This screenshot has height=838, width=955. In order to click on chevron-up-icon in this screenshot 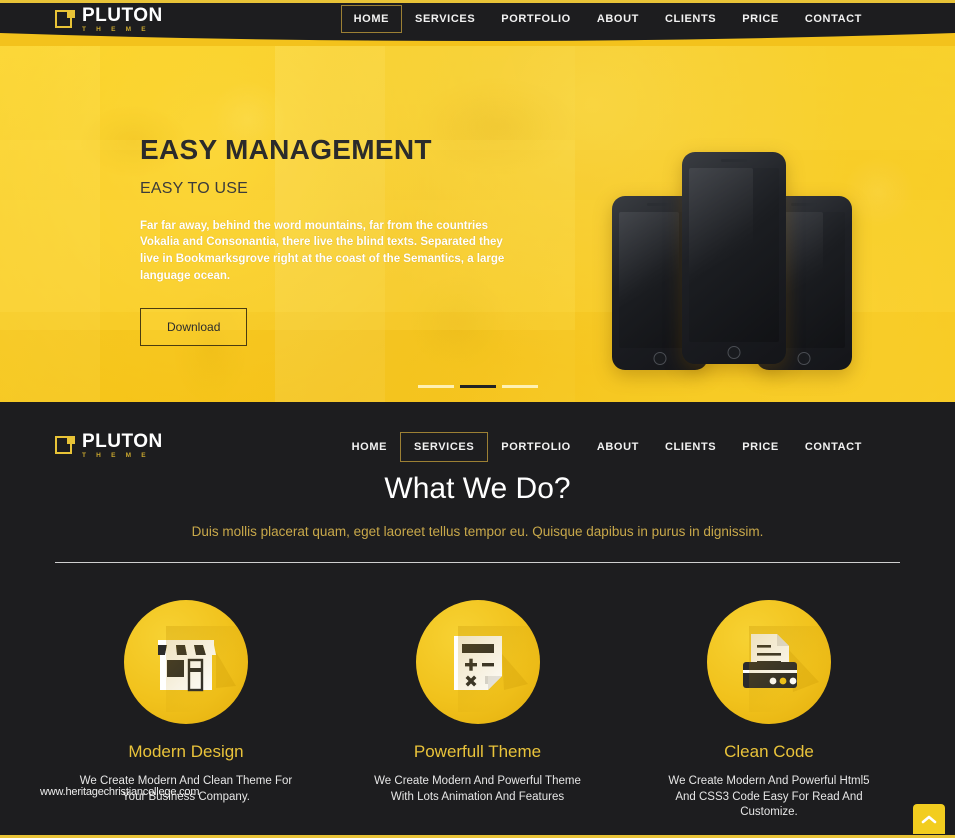, I will do `click(929, 819)`.